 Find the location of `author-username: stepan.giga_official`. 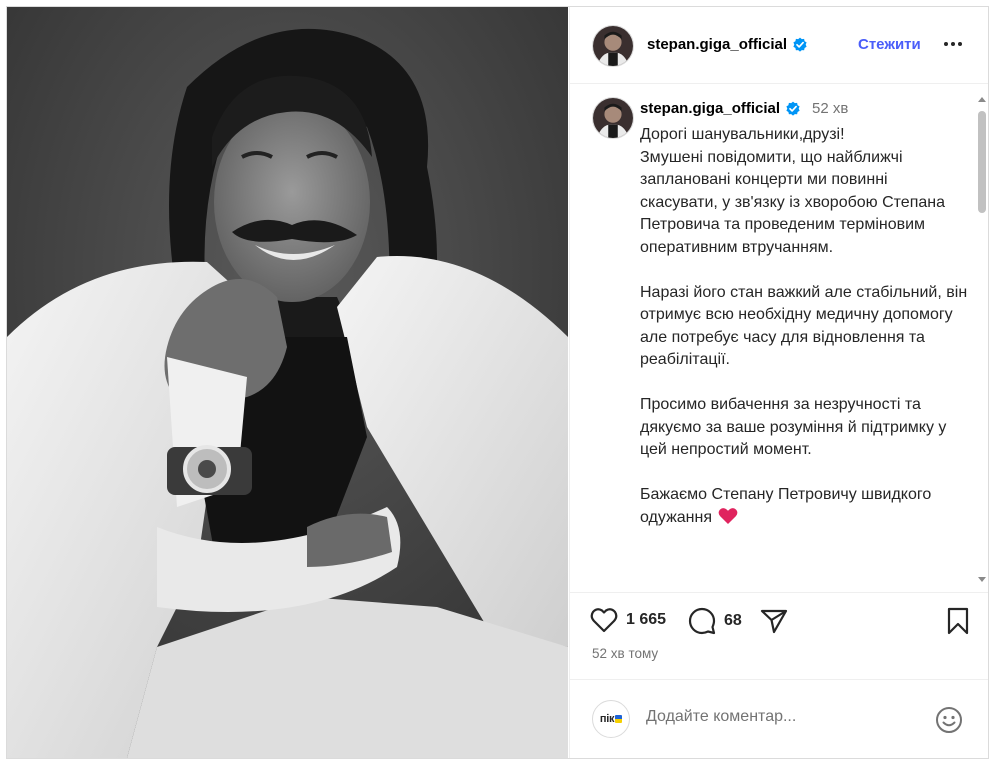

author-username: stepan.giga_official is located at coordinates (717, 44).